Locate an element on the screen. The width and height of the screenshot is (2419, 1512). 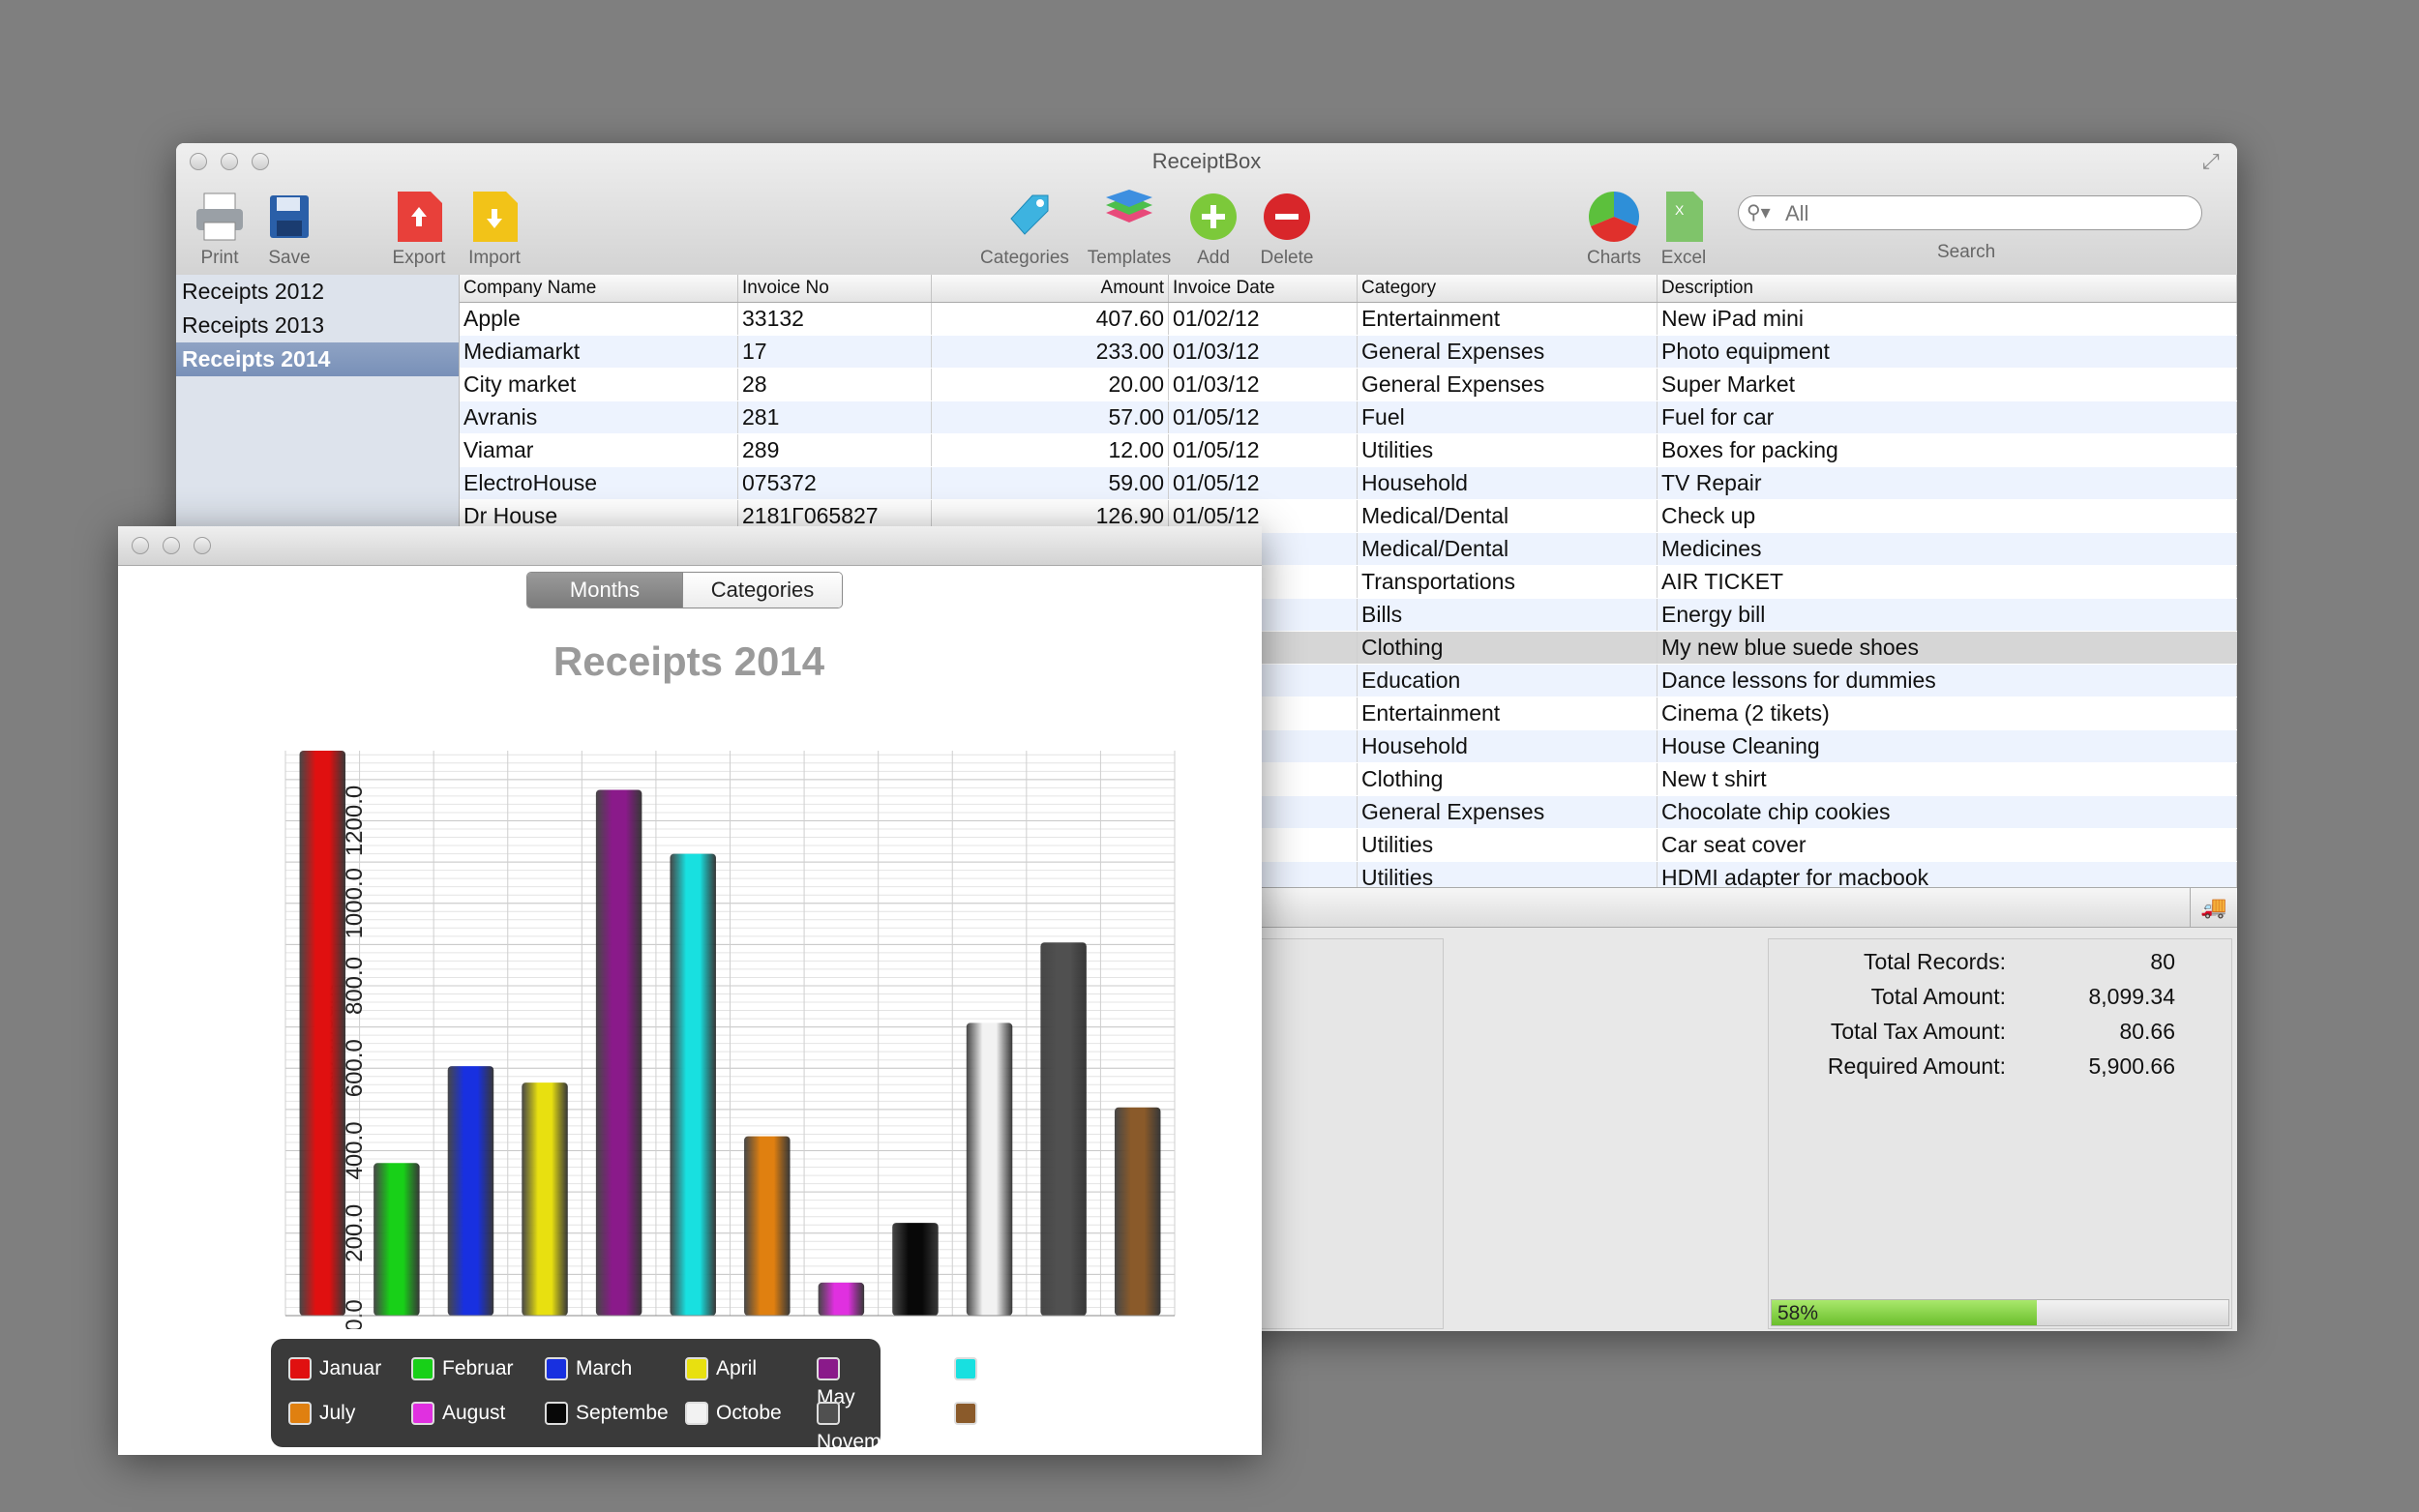
cell-description: Dance lessons for dummies is located at coordinates (1947, 681).